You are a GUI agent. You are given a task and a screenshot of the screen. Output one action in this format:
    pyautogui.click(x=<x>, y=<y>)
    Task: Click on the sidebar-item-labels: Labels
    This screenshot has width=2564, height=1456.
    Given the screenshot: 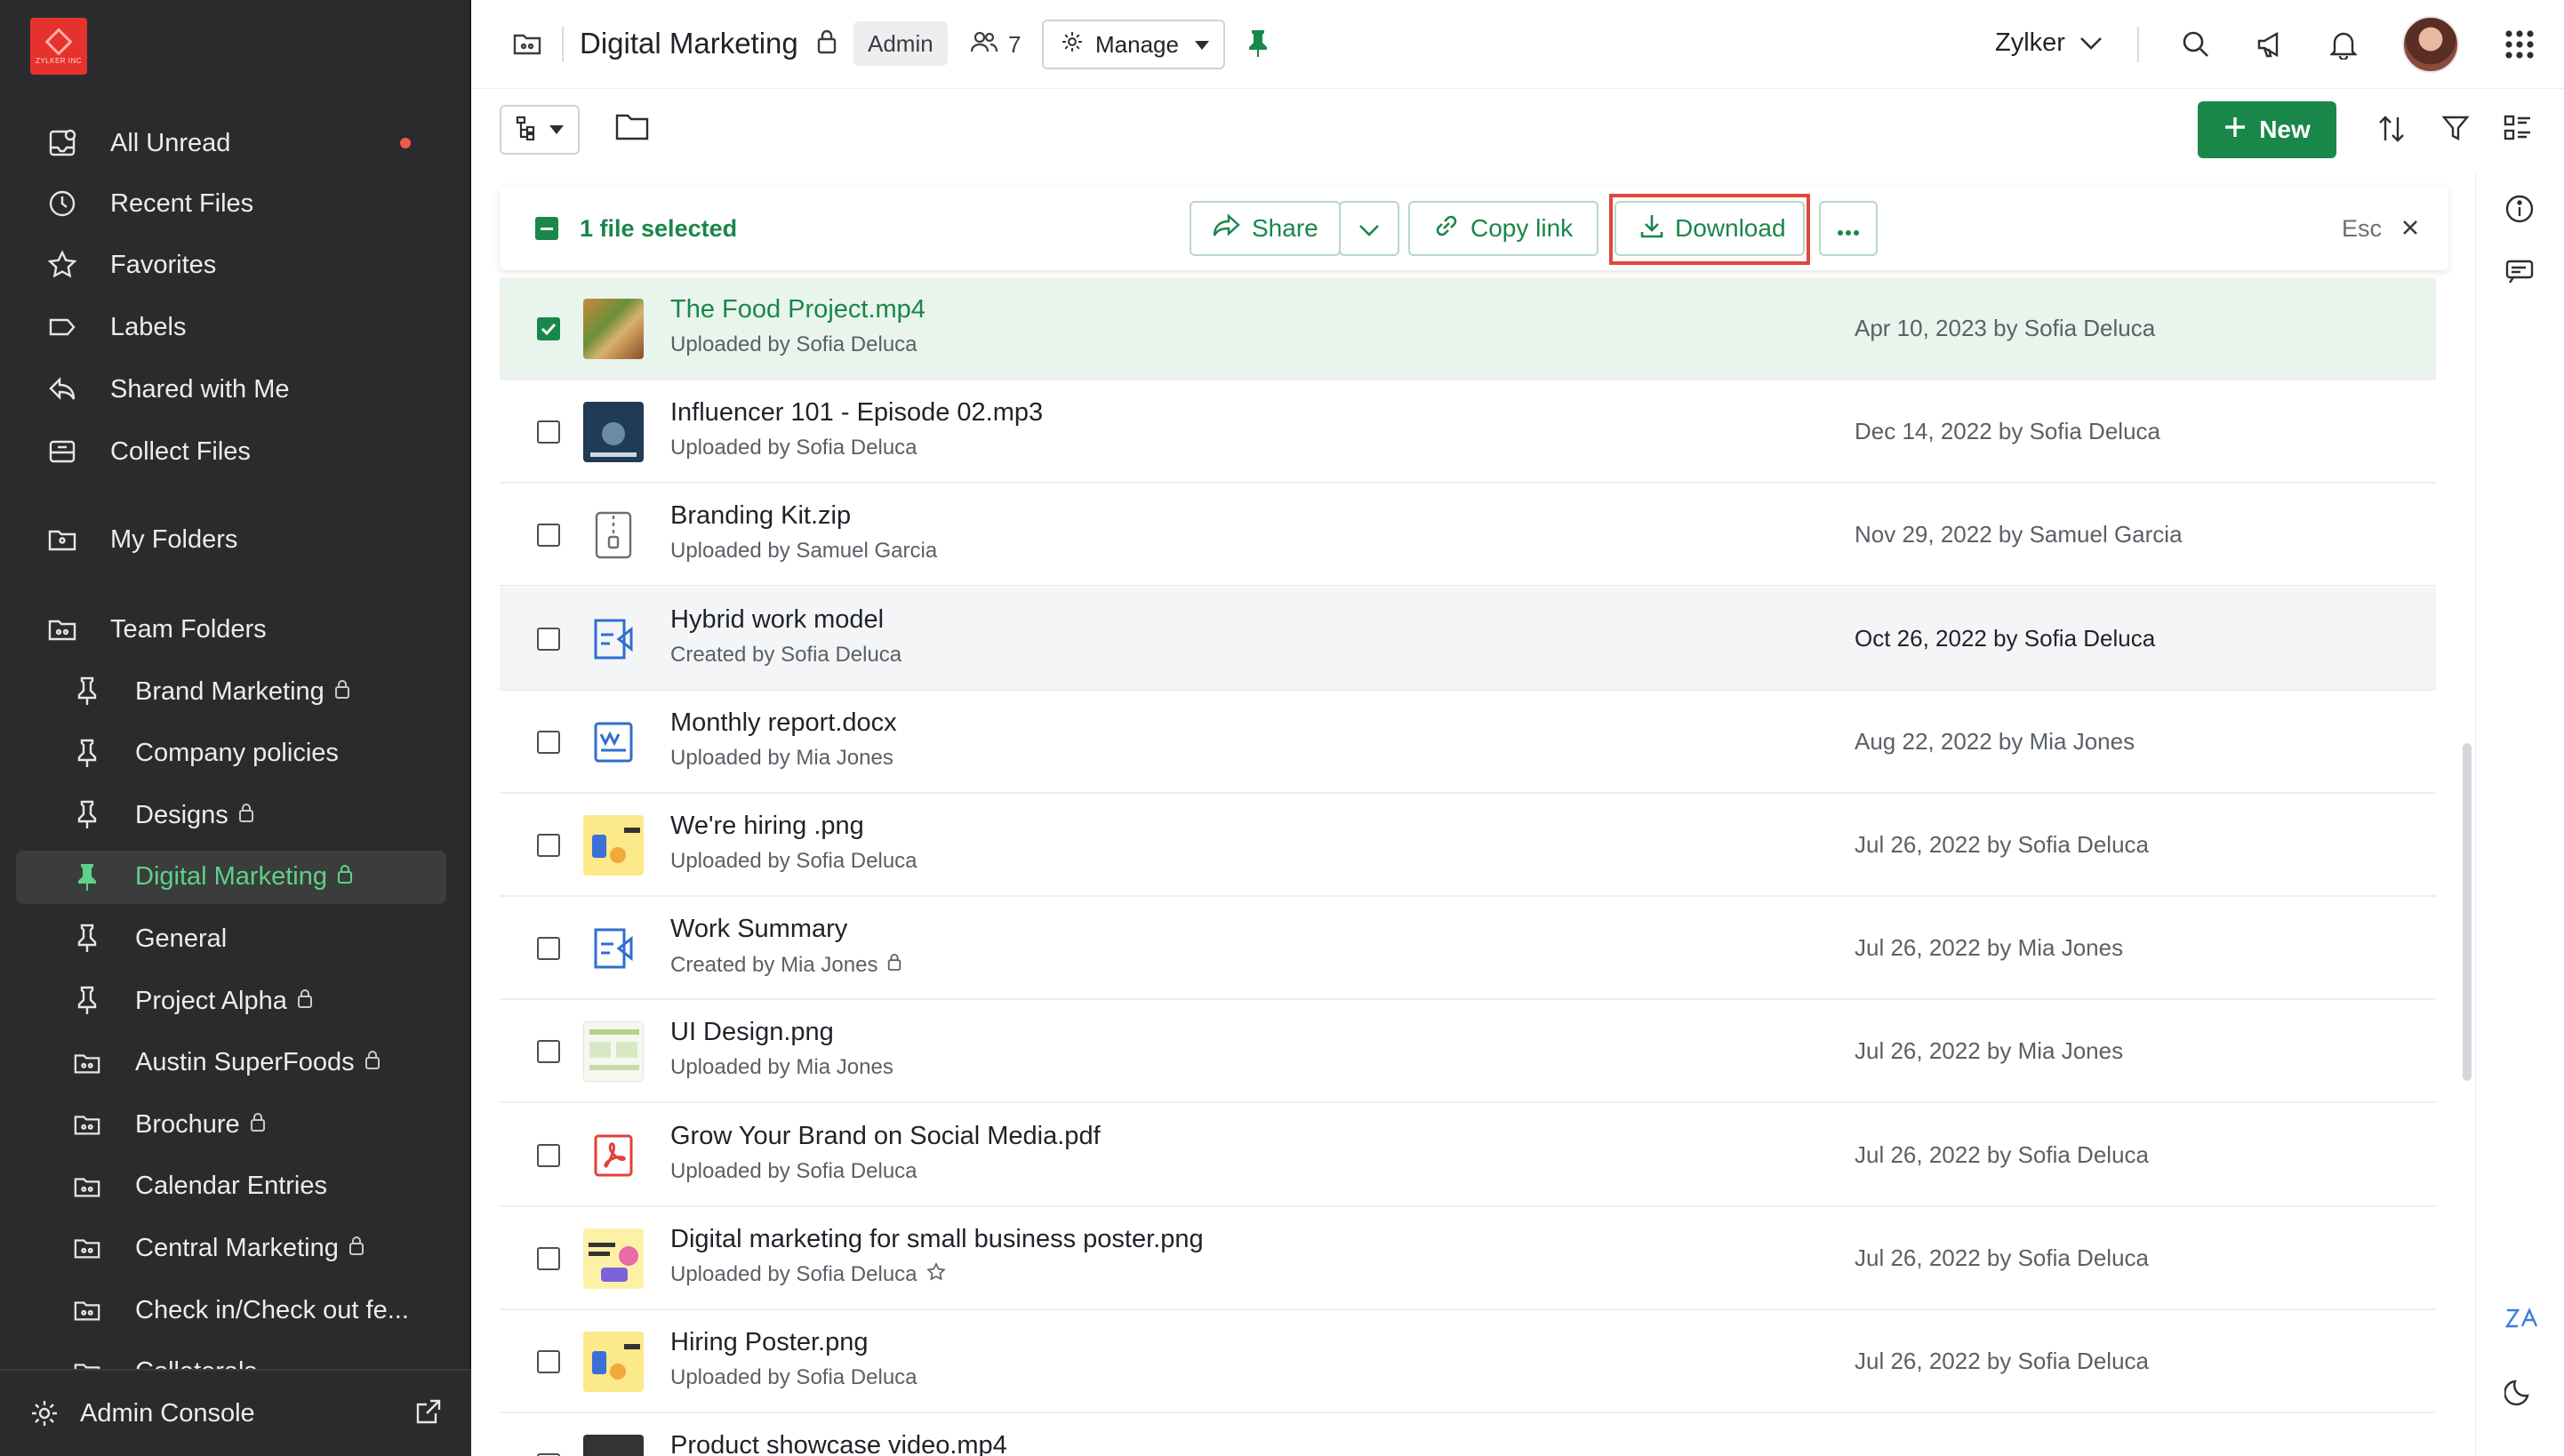 What is the action you would take?
    pyautogui.click(x=231, y=327)
    